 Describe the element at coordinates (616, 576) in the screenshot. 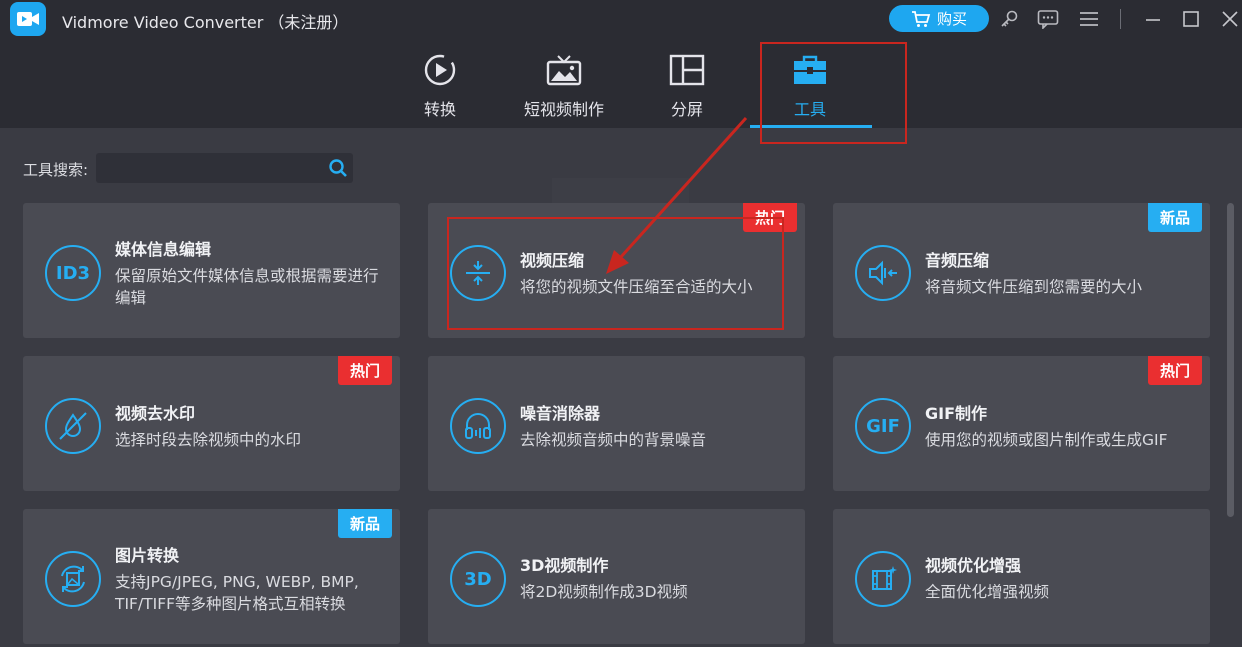

I see `tool-card-3d-maker: 3D 3D视频制作 将2D视频制作成3D视频` at that location.